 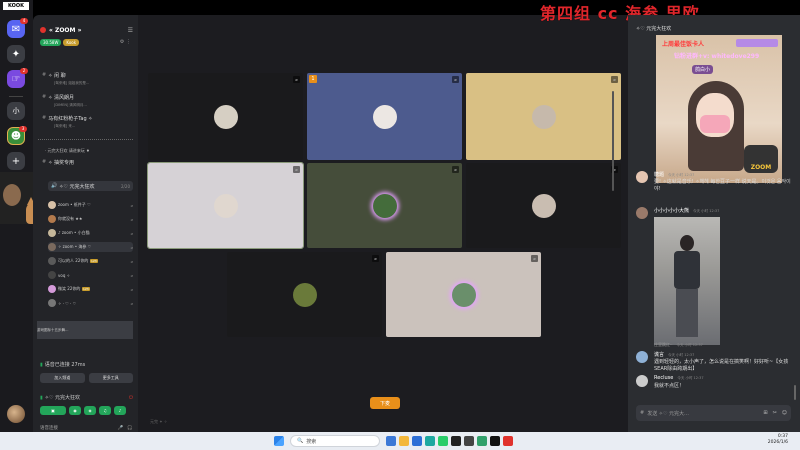 What do you see at coordinates (384, 116) in the screenshot?
I see `video-tile: ⌀ 1` at bounding box center [384, 116].